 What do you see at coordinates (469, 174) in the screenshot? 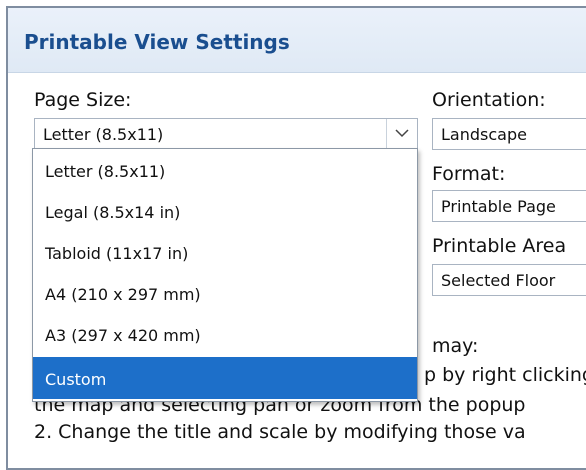
I see `format-label: Format:` at bounding box center [469, 174].